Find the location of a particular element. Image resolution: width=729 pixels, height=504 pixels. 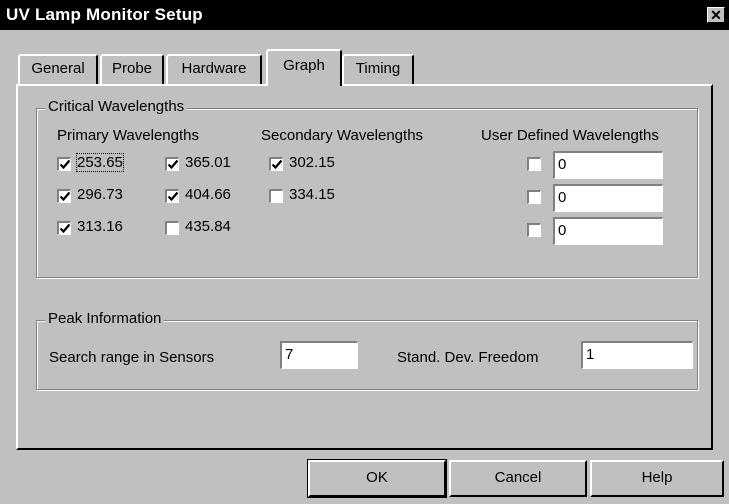

cancel-button-label: Cancel is located at coordinates (518, 477).